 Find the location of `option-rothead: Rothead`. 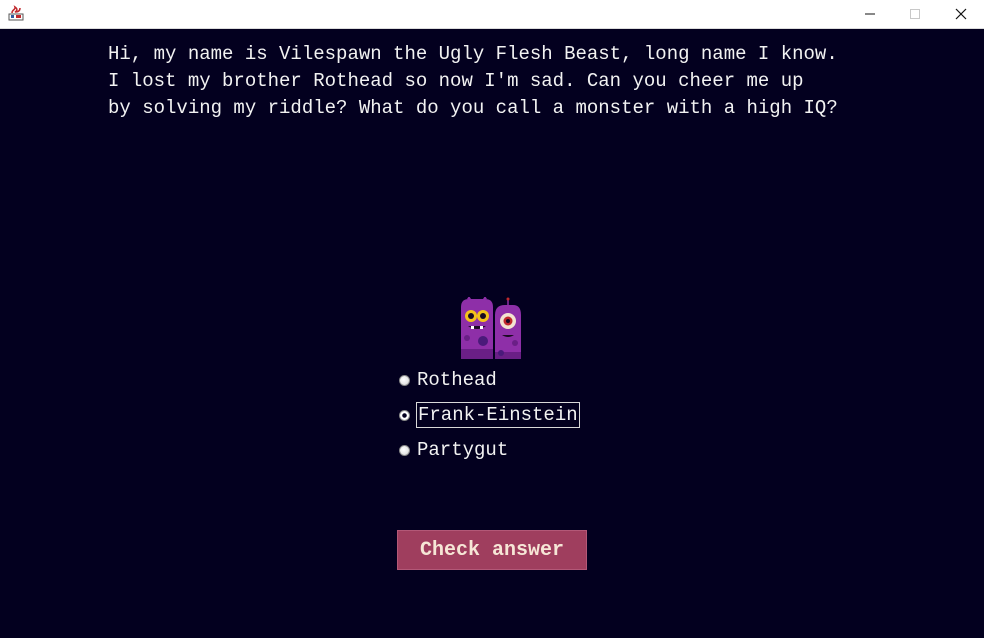

option-rothead: Rothead is located at coordinates (498, 380).